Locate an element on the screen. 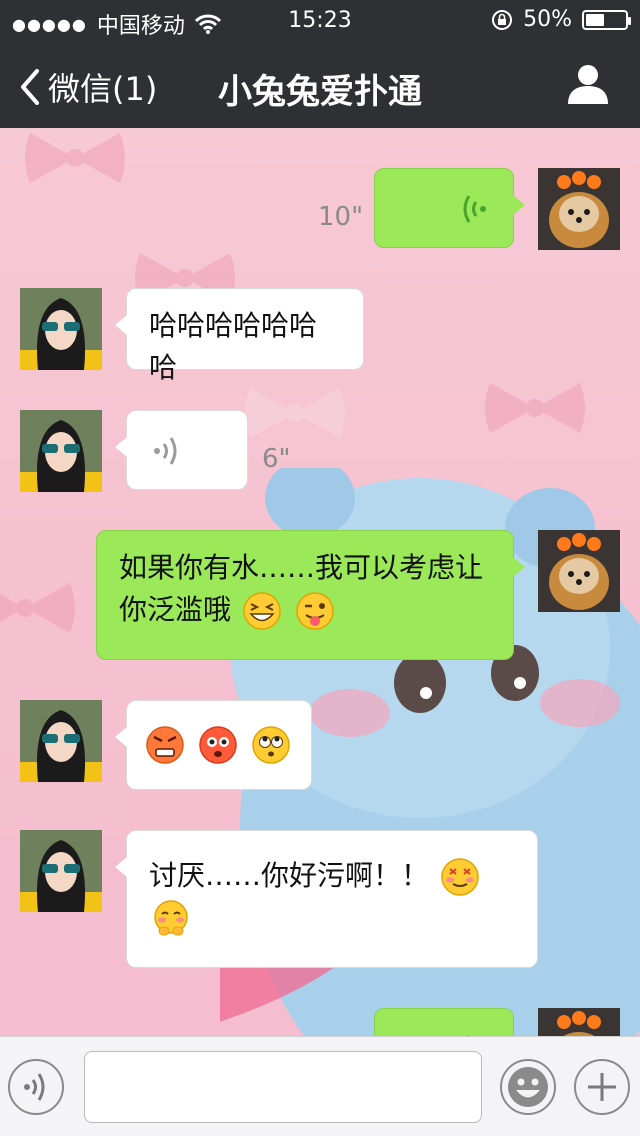 The width and height of the screenshot is (640, 1136). eye-roll-emoji is located at coordinates (271, 745).